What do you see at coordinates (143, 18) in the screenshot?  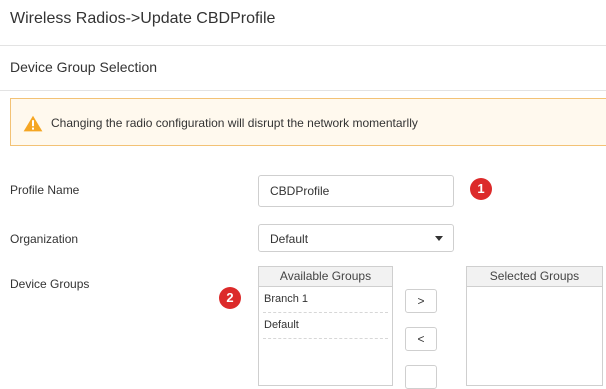 I see `page-title: Wireless Radios->Update CBDProfile` at bounding box center [143, 18].